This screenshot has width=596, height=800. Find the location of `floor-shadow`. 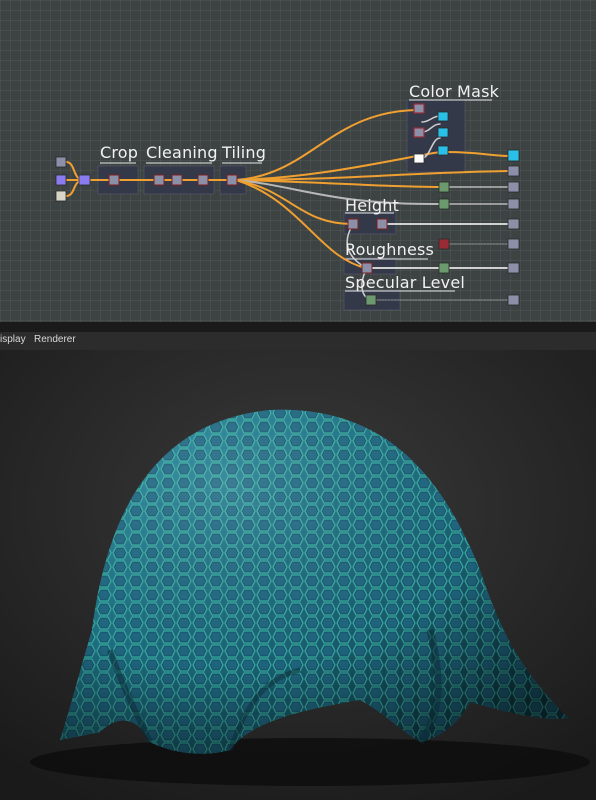

floor-shadow is located at coordinates (310, 762).